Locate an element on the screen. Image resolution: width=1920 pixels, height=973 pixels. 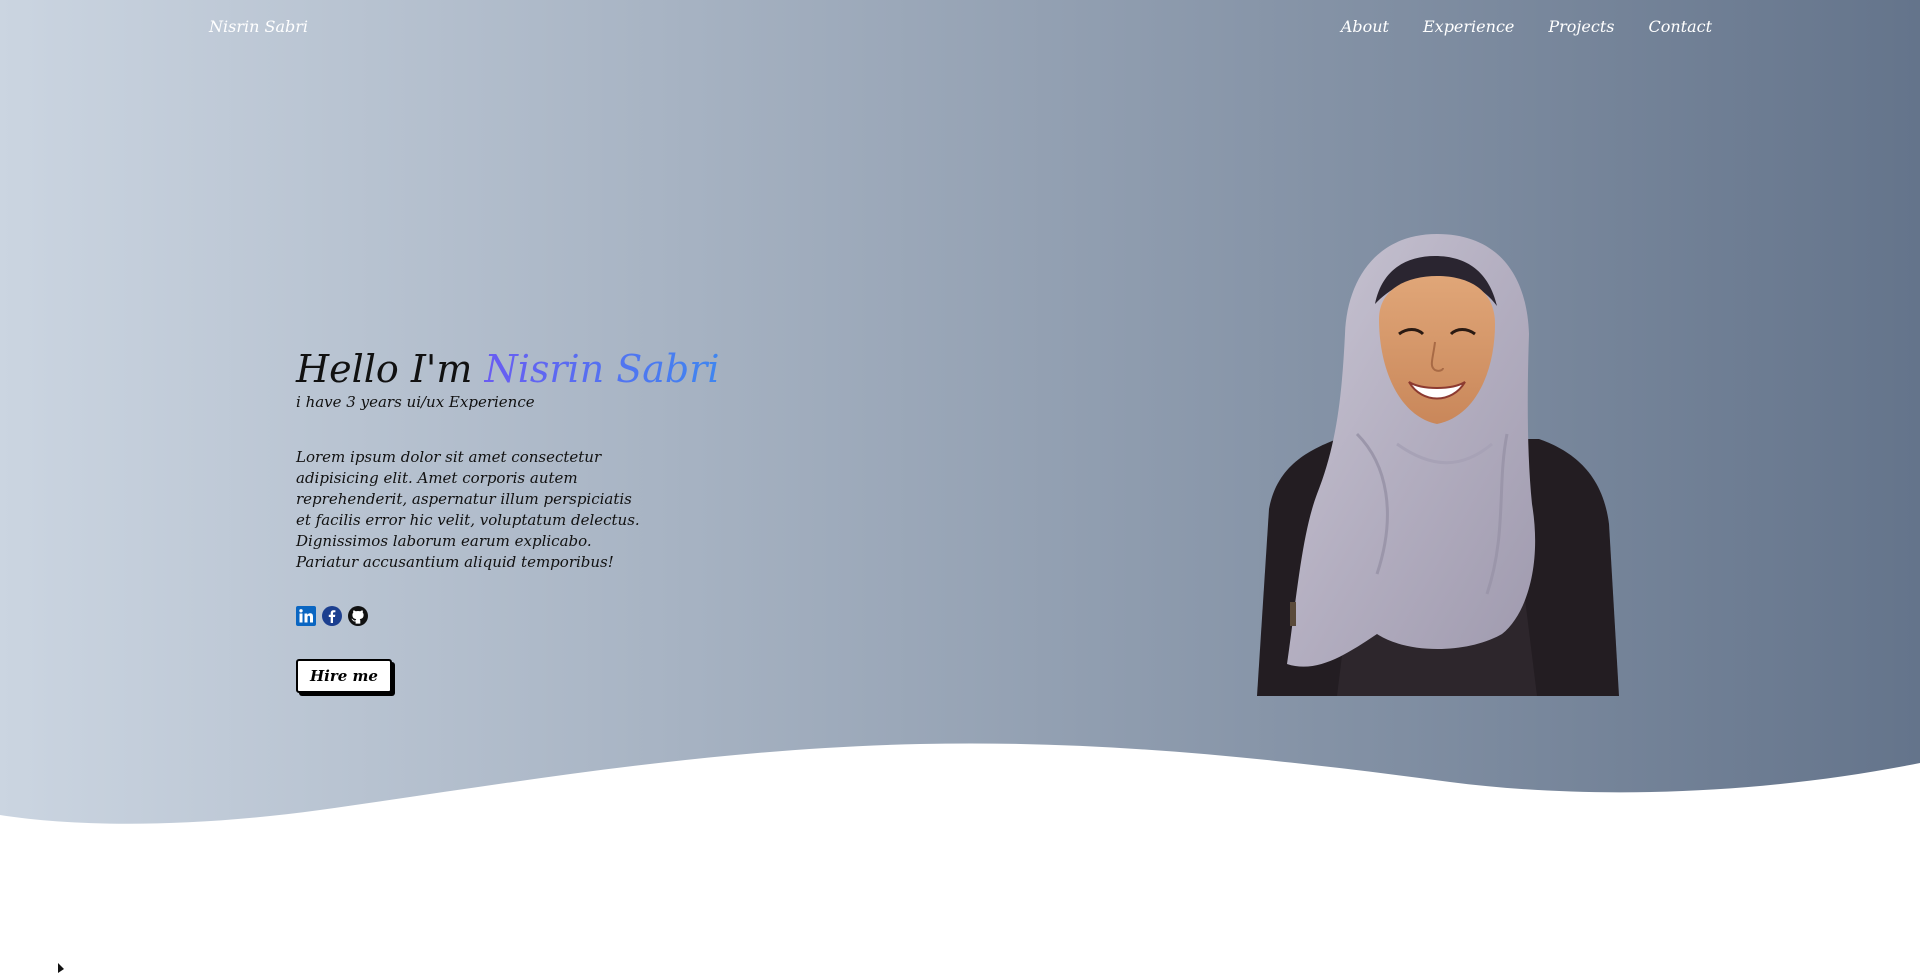
hero-subtitle: i have 3 years ui/ux Experience is located at coordinates (415, 402).